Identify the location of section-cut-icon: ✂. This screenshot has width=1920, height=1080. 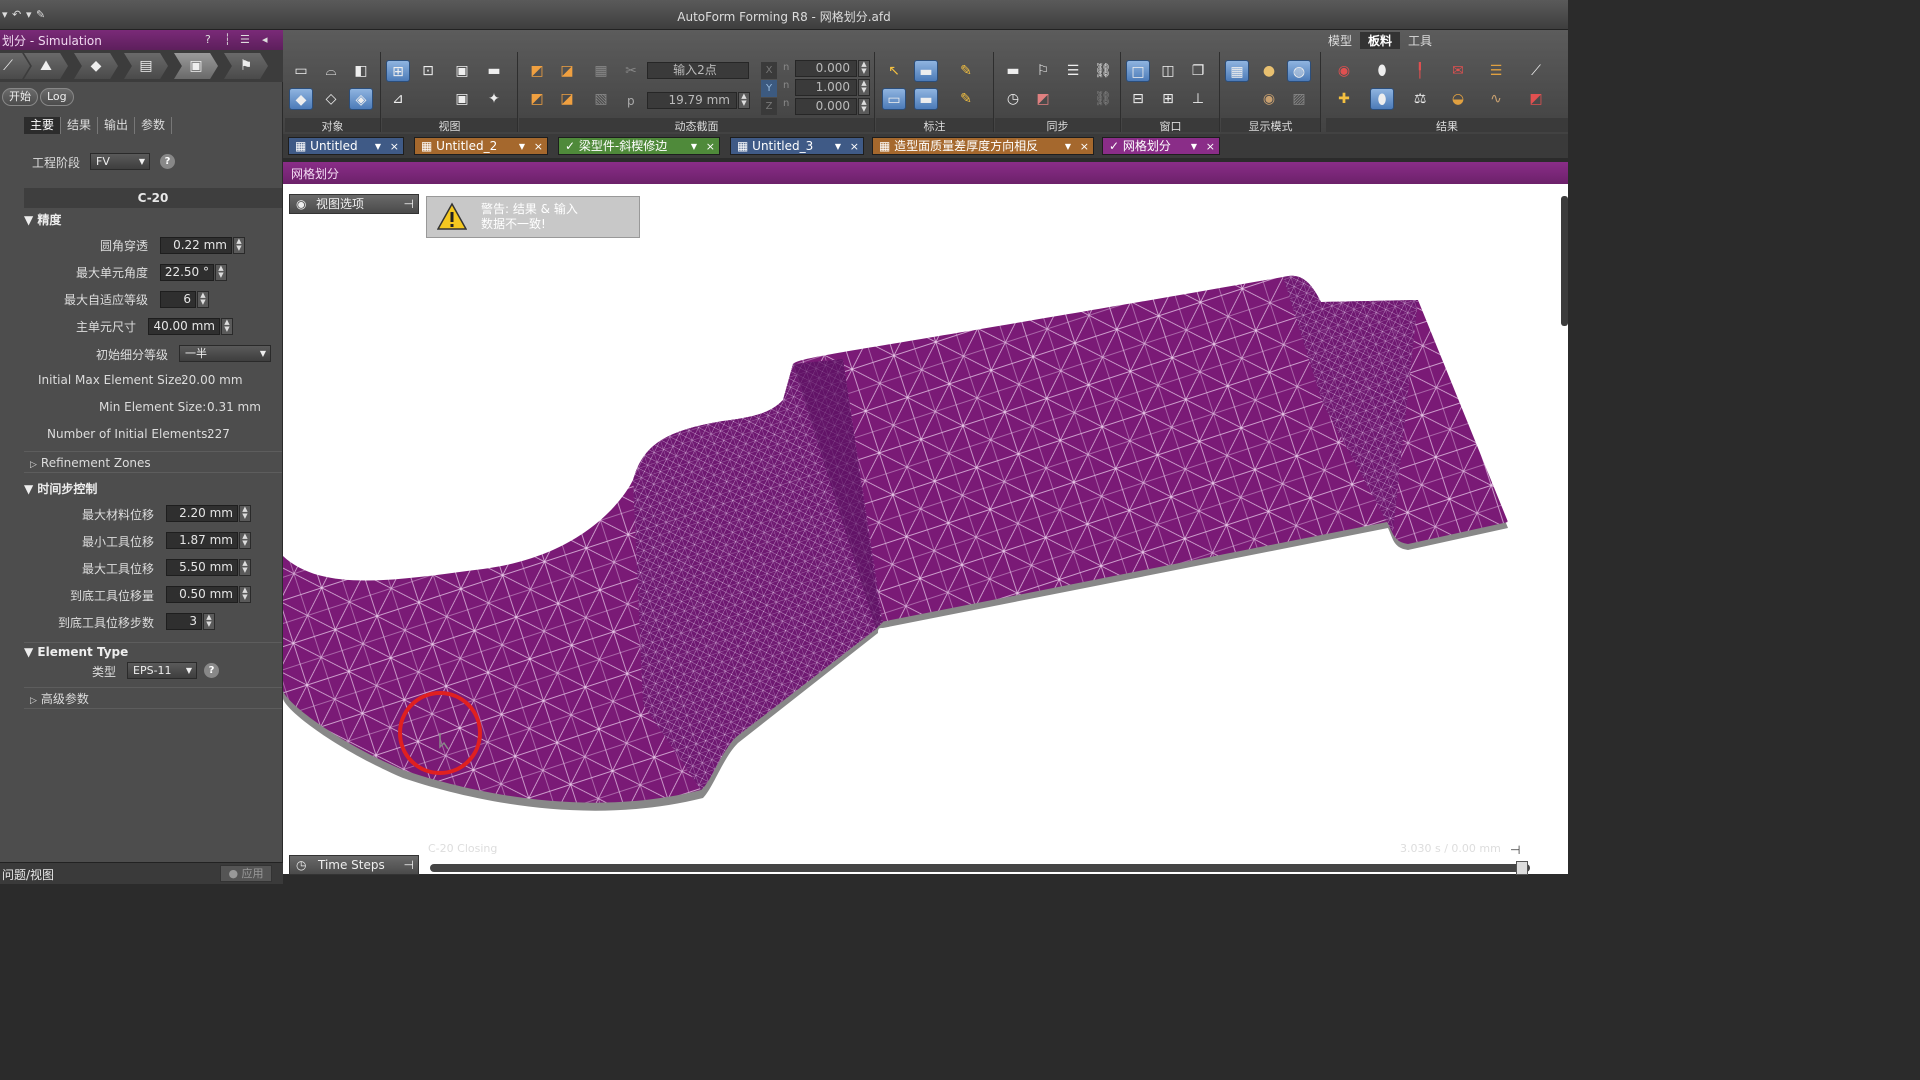
(631, 71).